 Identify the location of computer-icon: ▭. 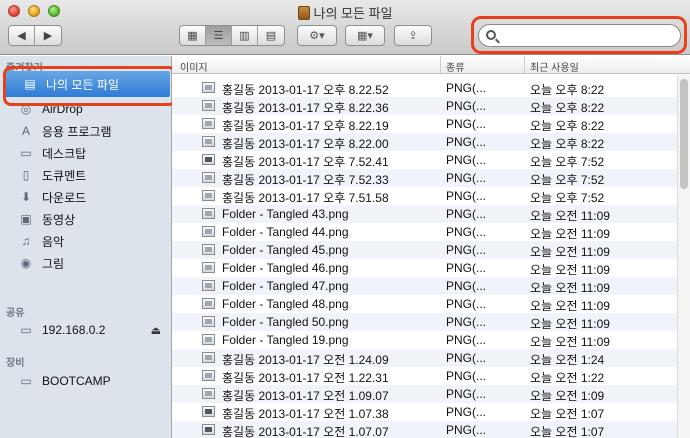
(26, 330).